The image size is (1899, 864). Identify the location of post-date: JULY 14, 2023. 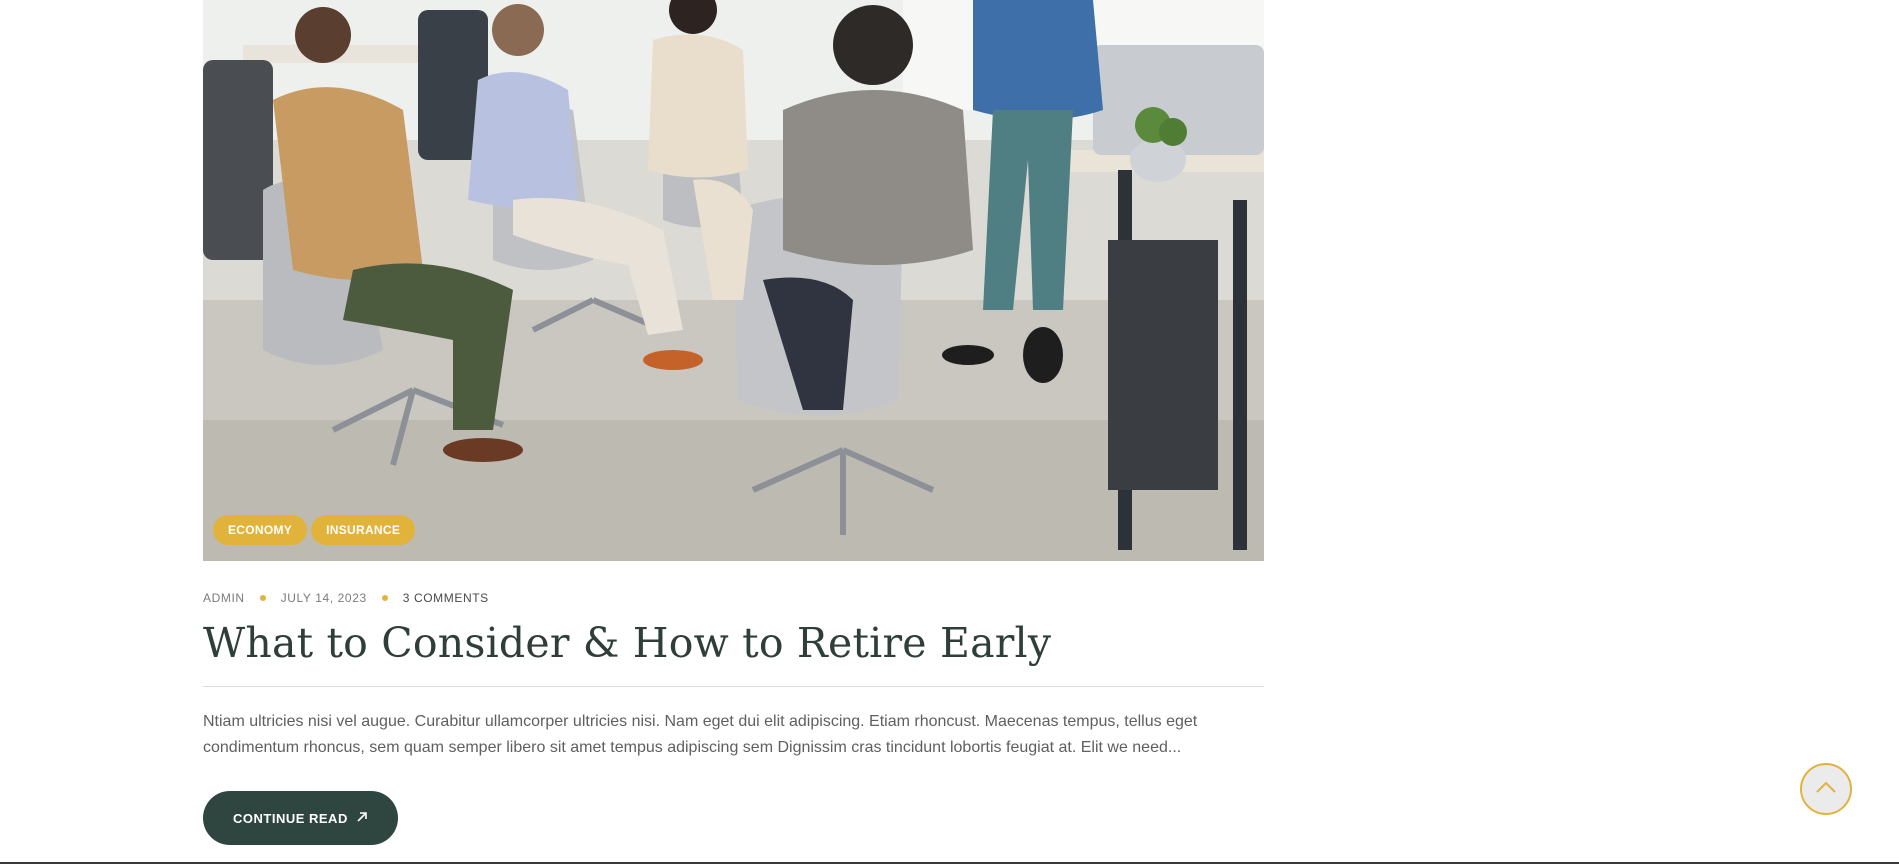
(324, 598).